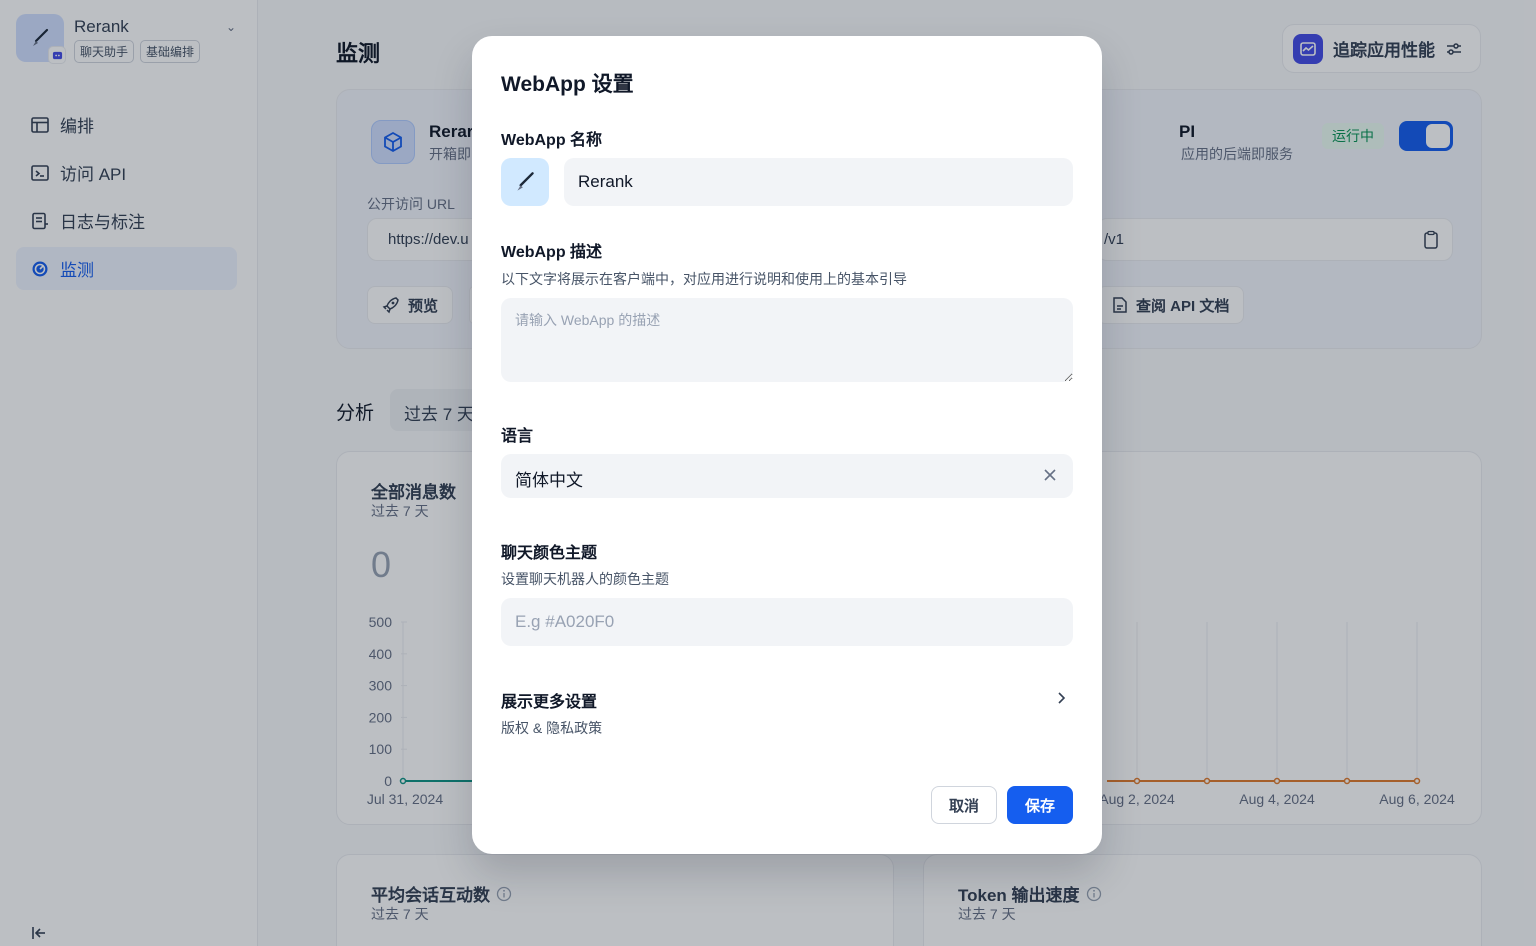 Image resolution: width=1536 pixels, height=946 pixels. I want to click on clear-icon, so click(1050, 475).